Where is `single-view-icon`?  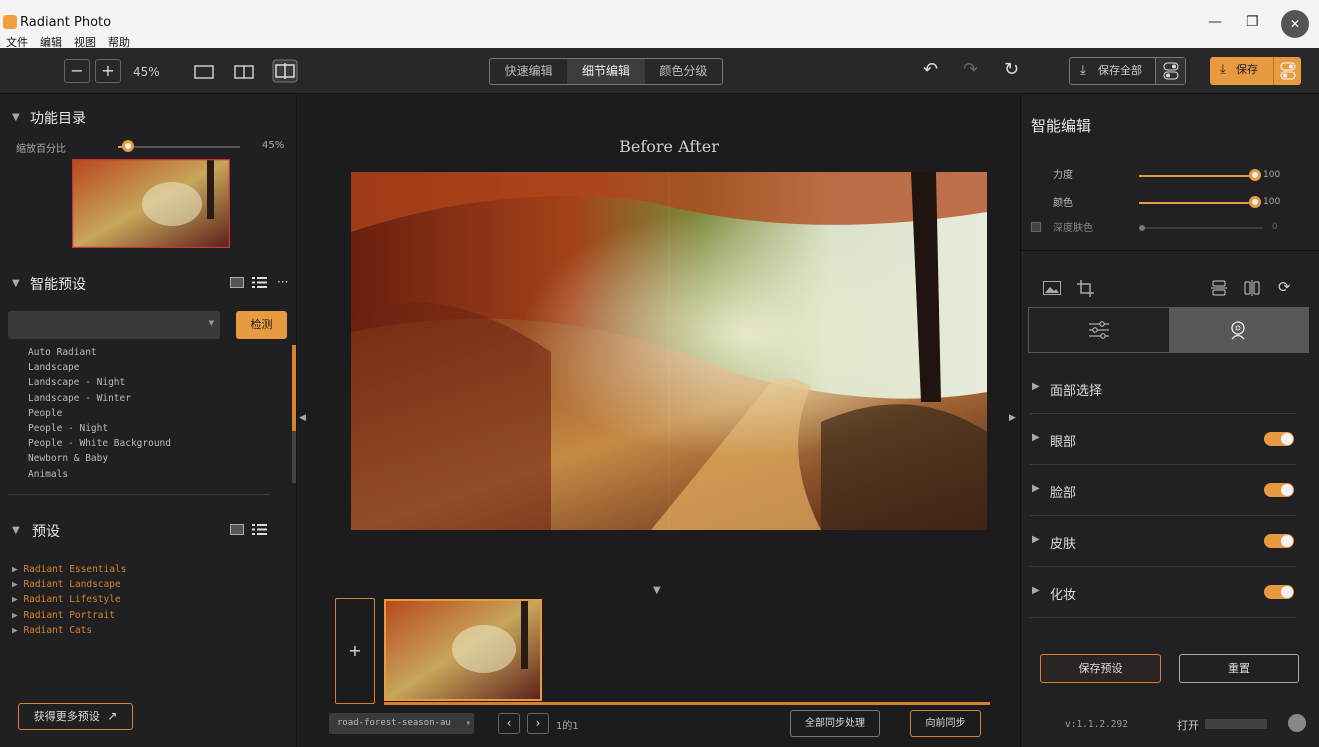 single-view-icon is located at coordinates (204, 72).